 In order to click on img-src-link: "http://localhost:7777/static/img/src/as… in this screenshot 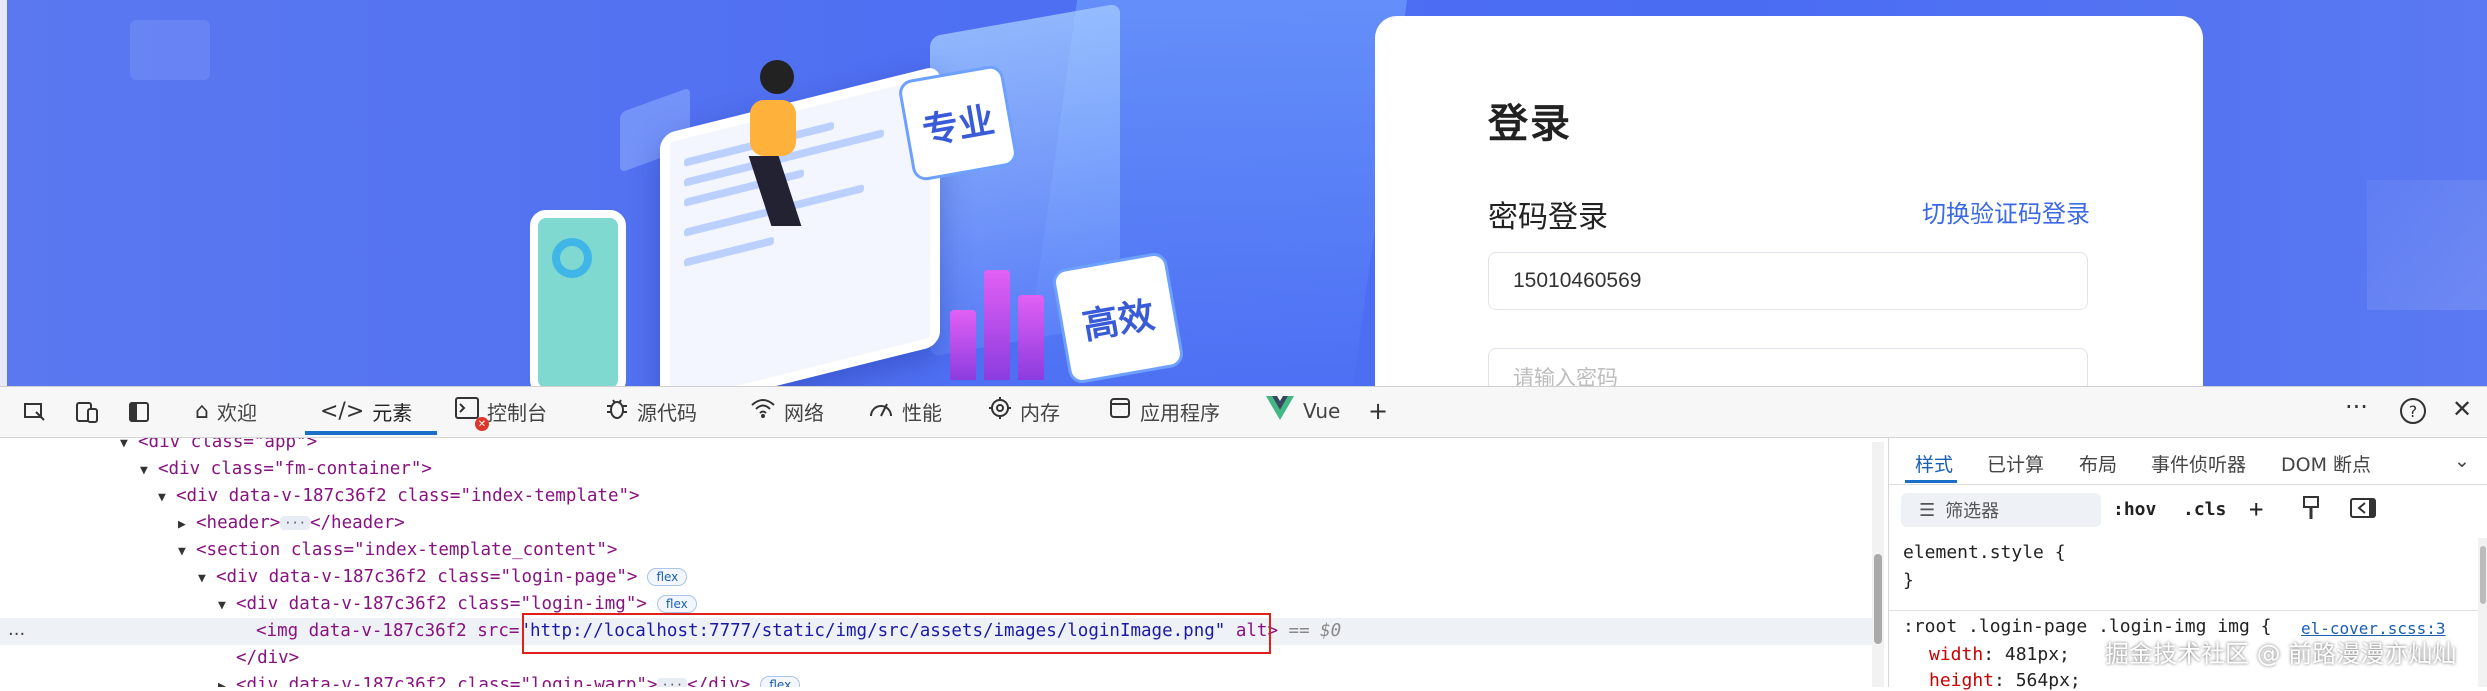, I will do `click(872, 631)`.